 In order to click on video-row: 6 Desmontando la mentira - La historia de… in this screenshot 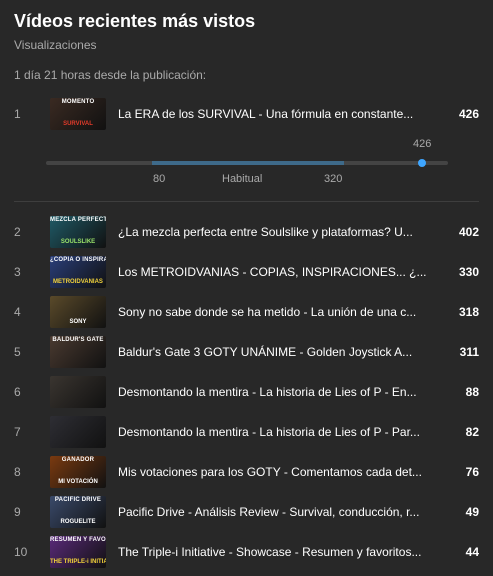, I will do `click(246, 392)`.